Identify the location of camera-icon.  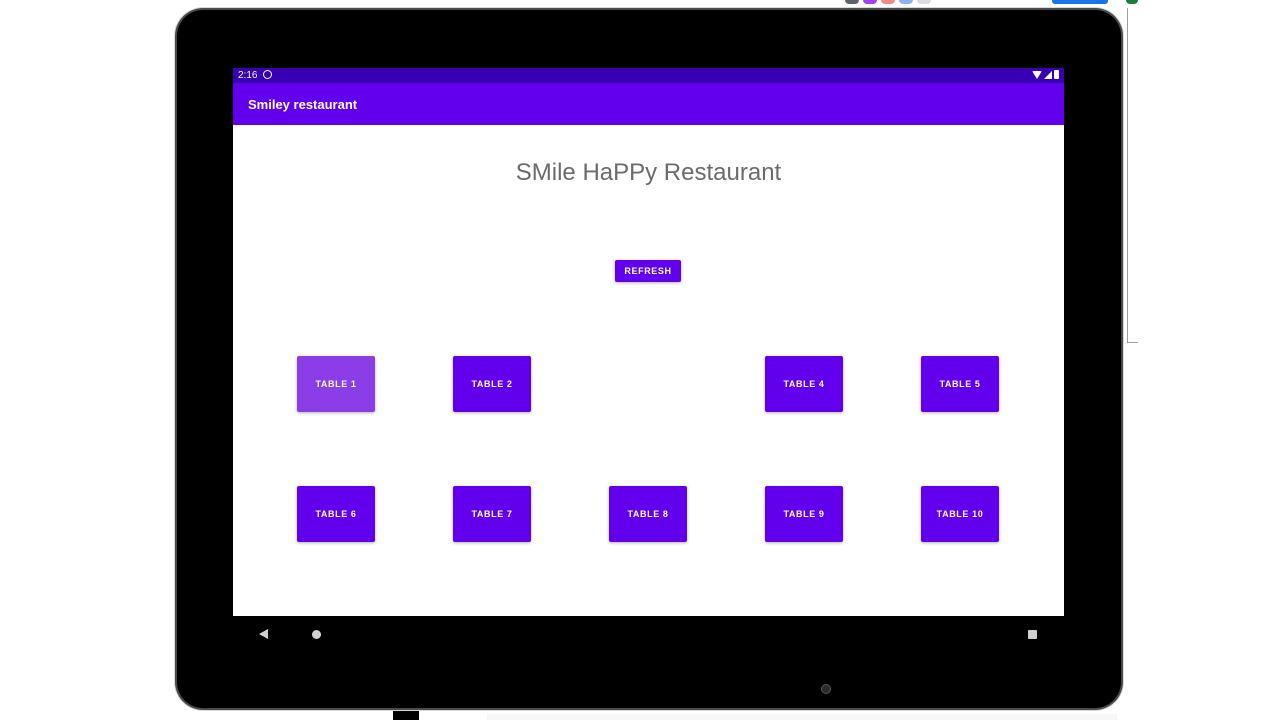
(826, 689).